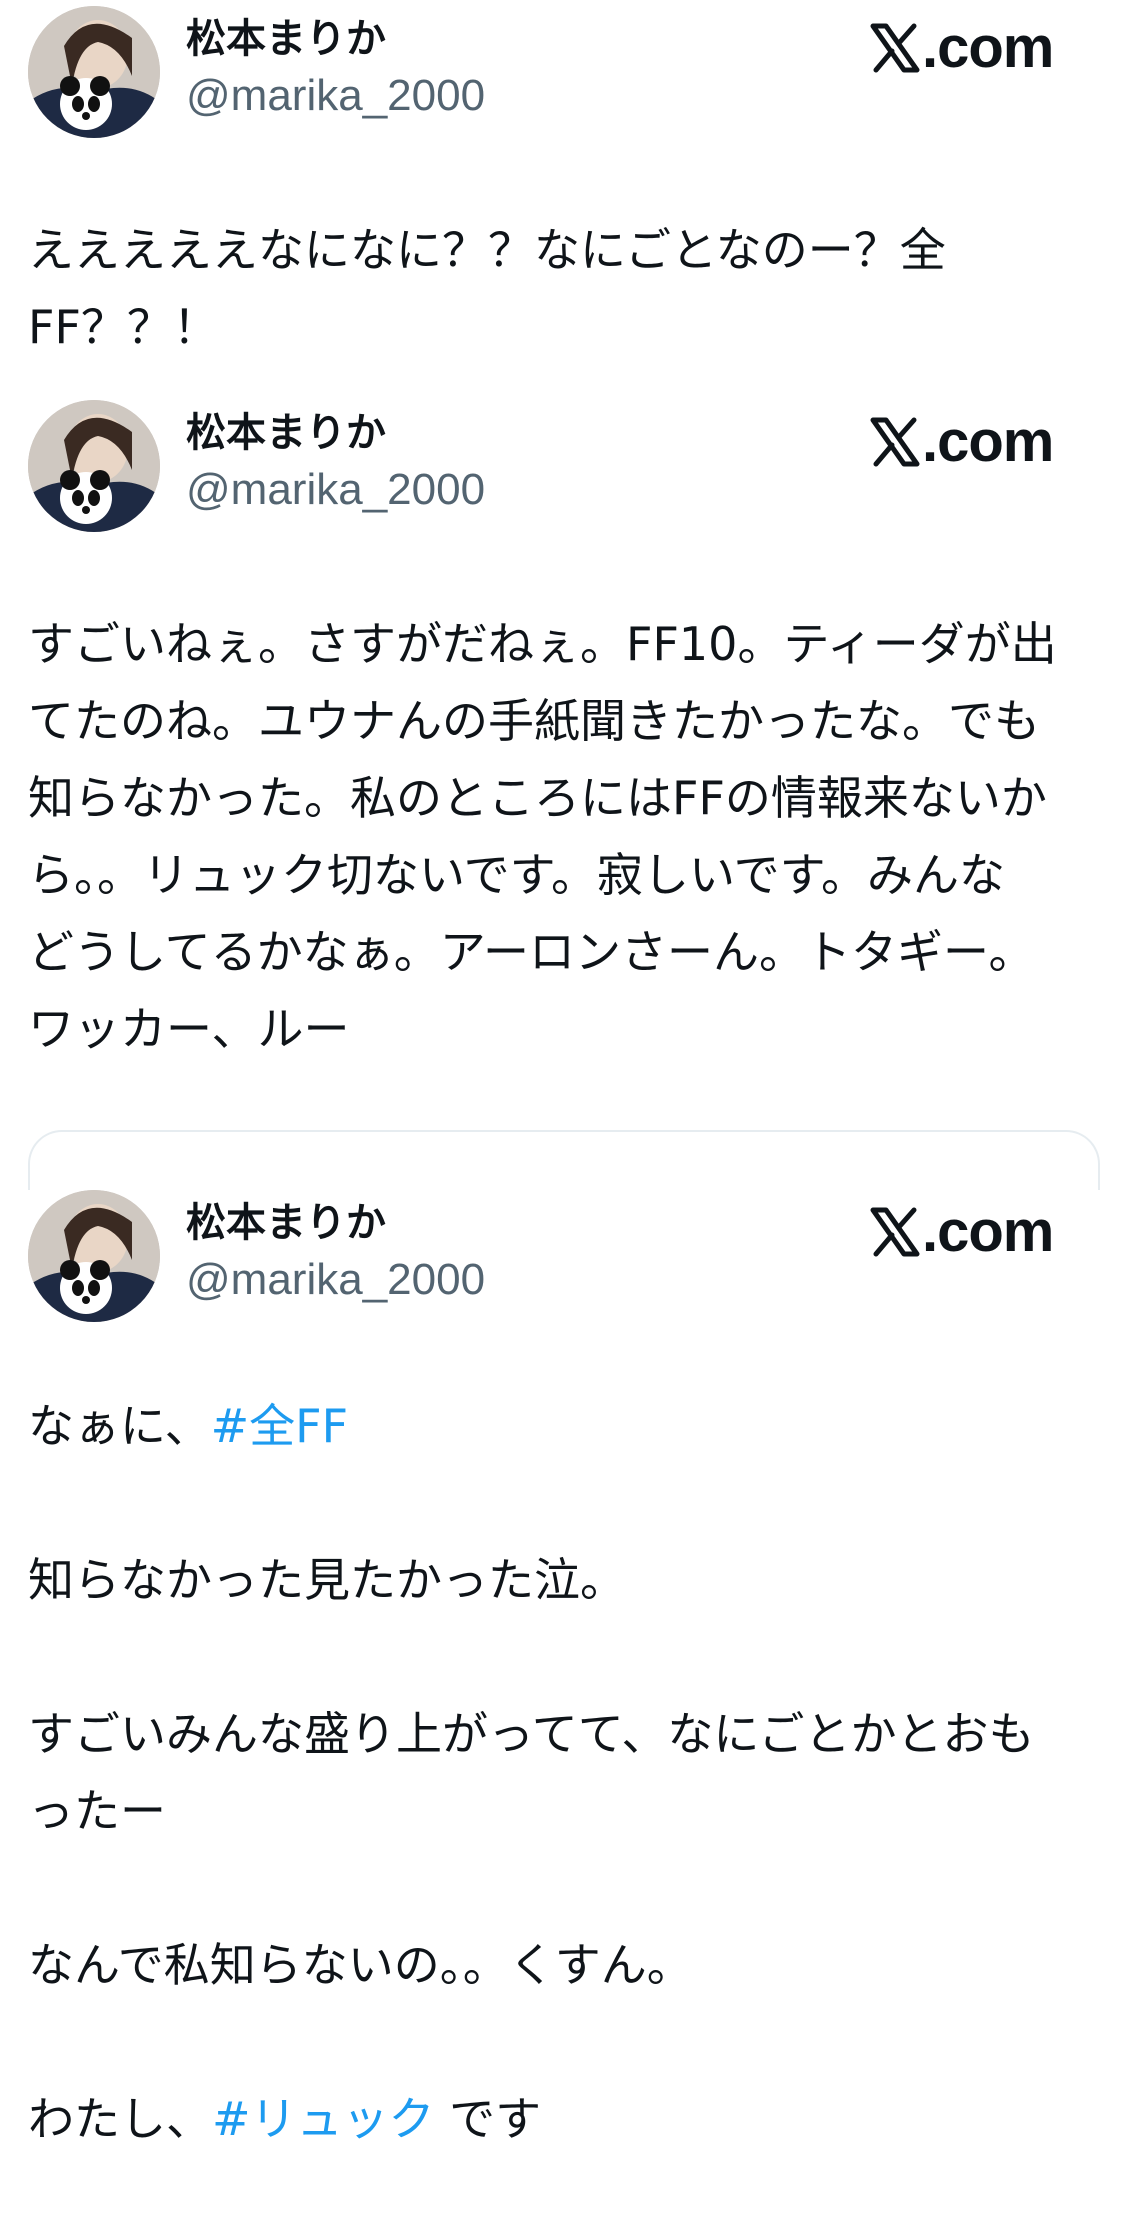 This screenshot has height=2216, width=1125. What do you see at coordinates (537, 798) in the screenshot?
I see `tweet-line: 知らなかった。私のところにはFFの情報来ないか` at bounding box center [537, 798].